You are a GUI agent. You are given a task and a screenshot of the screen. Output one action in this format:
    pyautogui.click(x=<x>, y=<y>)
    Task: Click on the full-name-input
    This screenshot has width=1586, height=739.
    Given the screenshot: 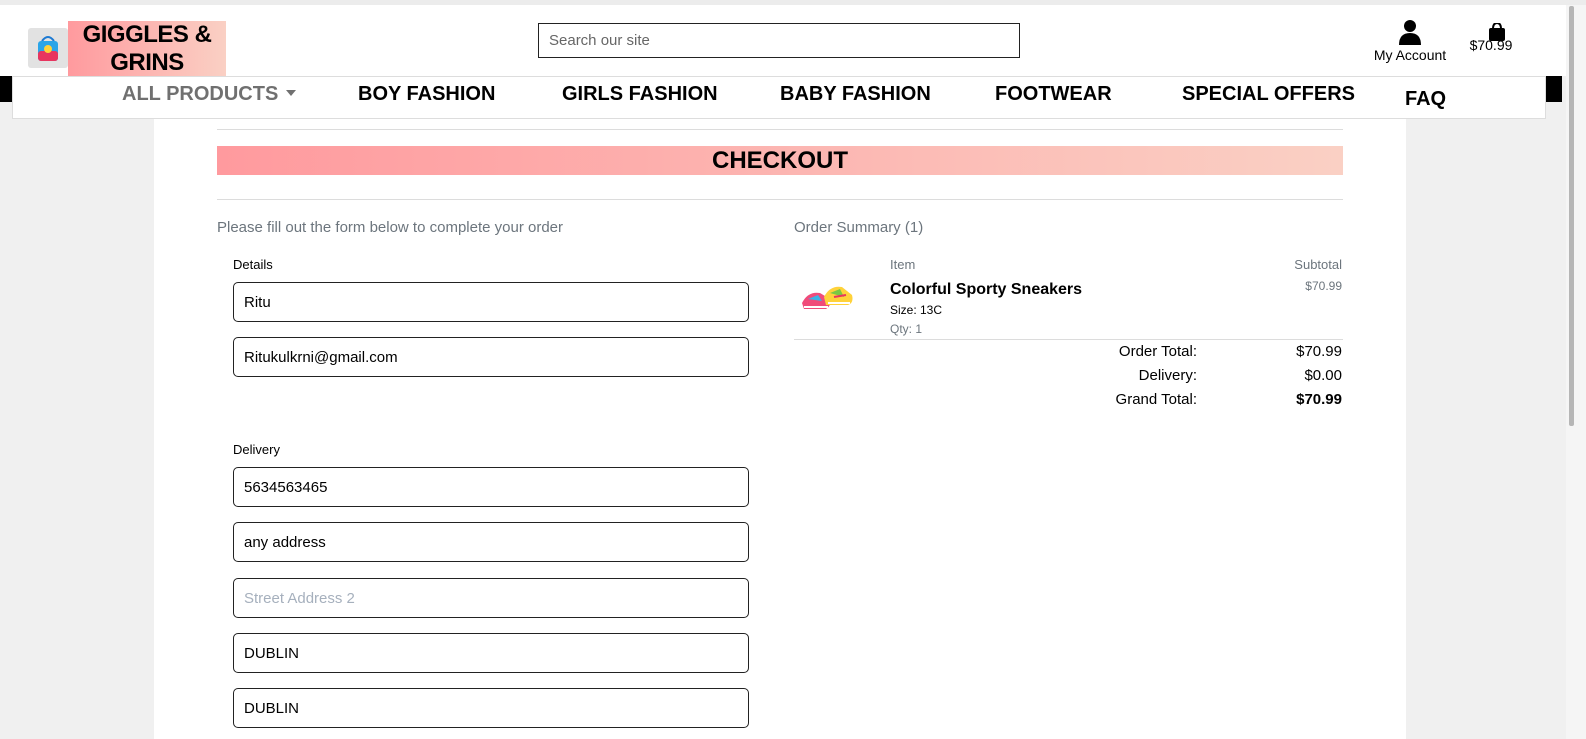 What is the action you would take?
    pyautogui.click(x=491, y=302)
    